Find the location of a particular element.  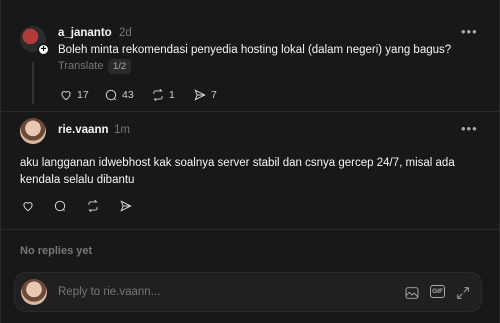

share-button: 7 is located at coordinates (205, 95).